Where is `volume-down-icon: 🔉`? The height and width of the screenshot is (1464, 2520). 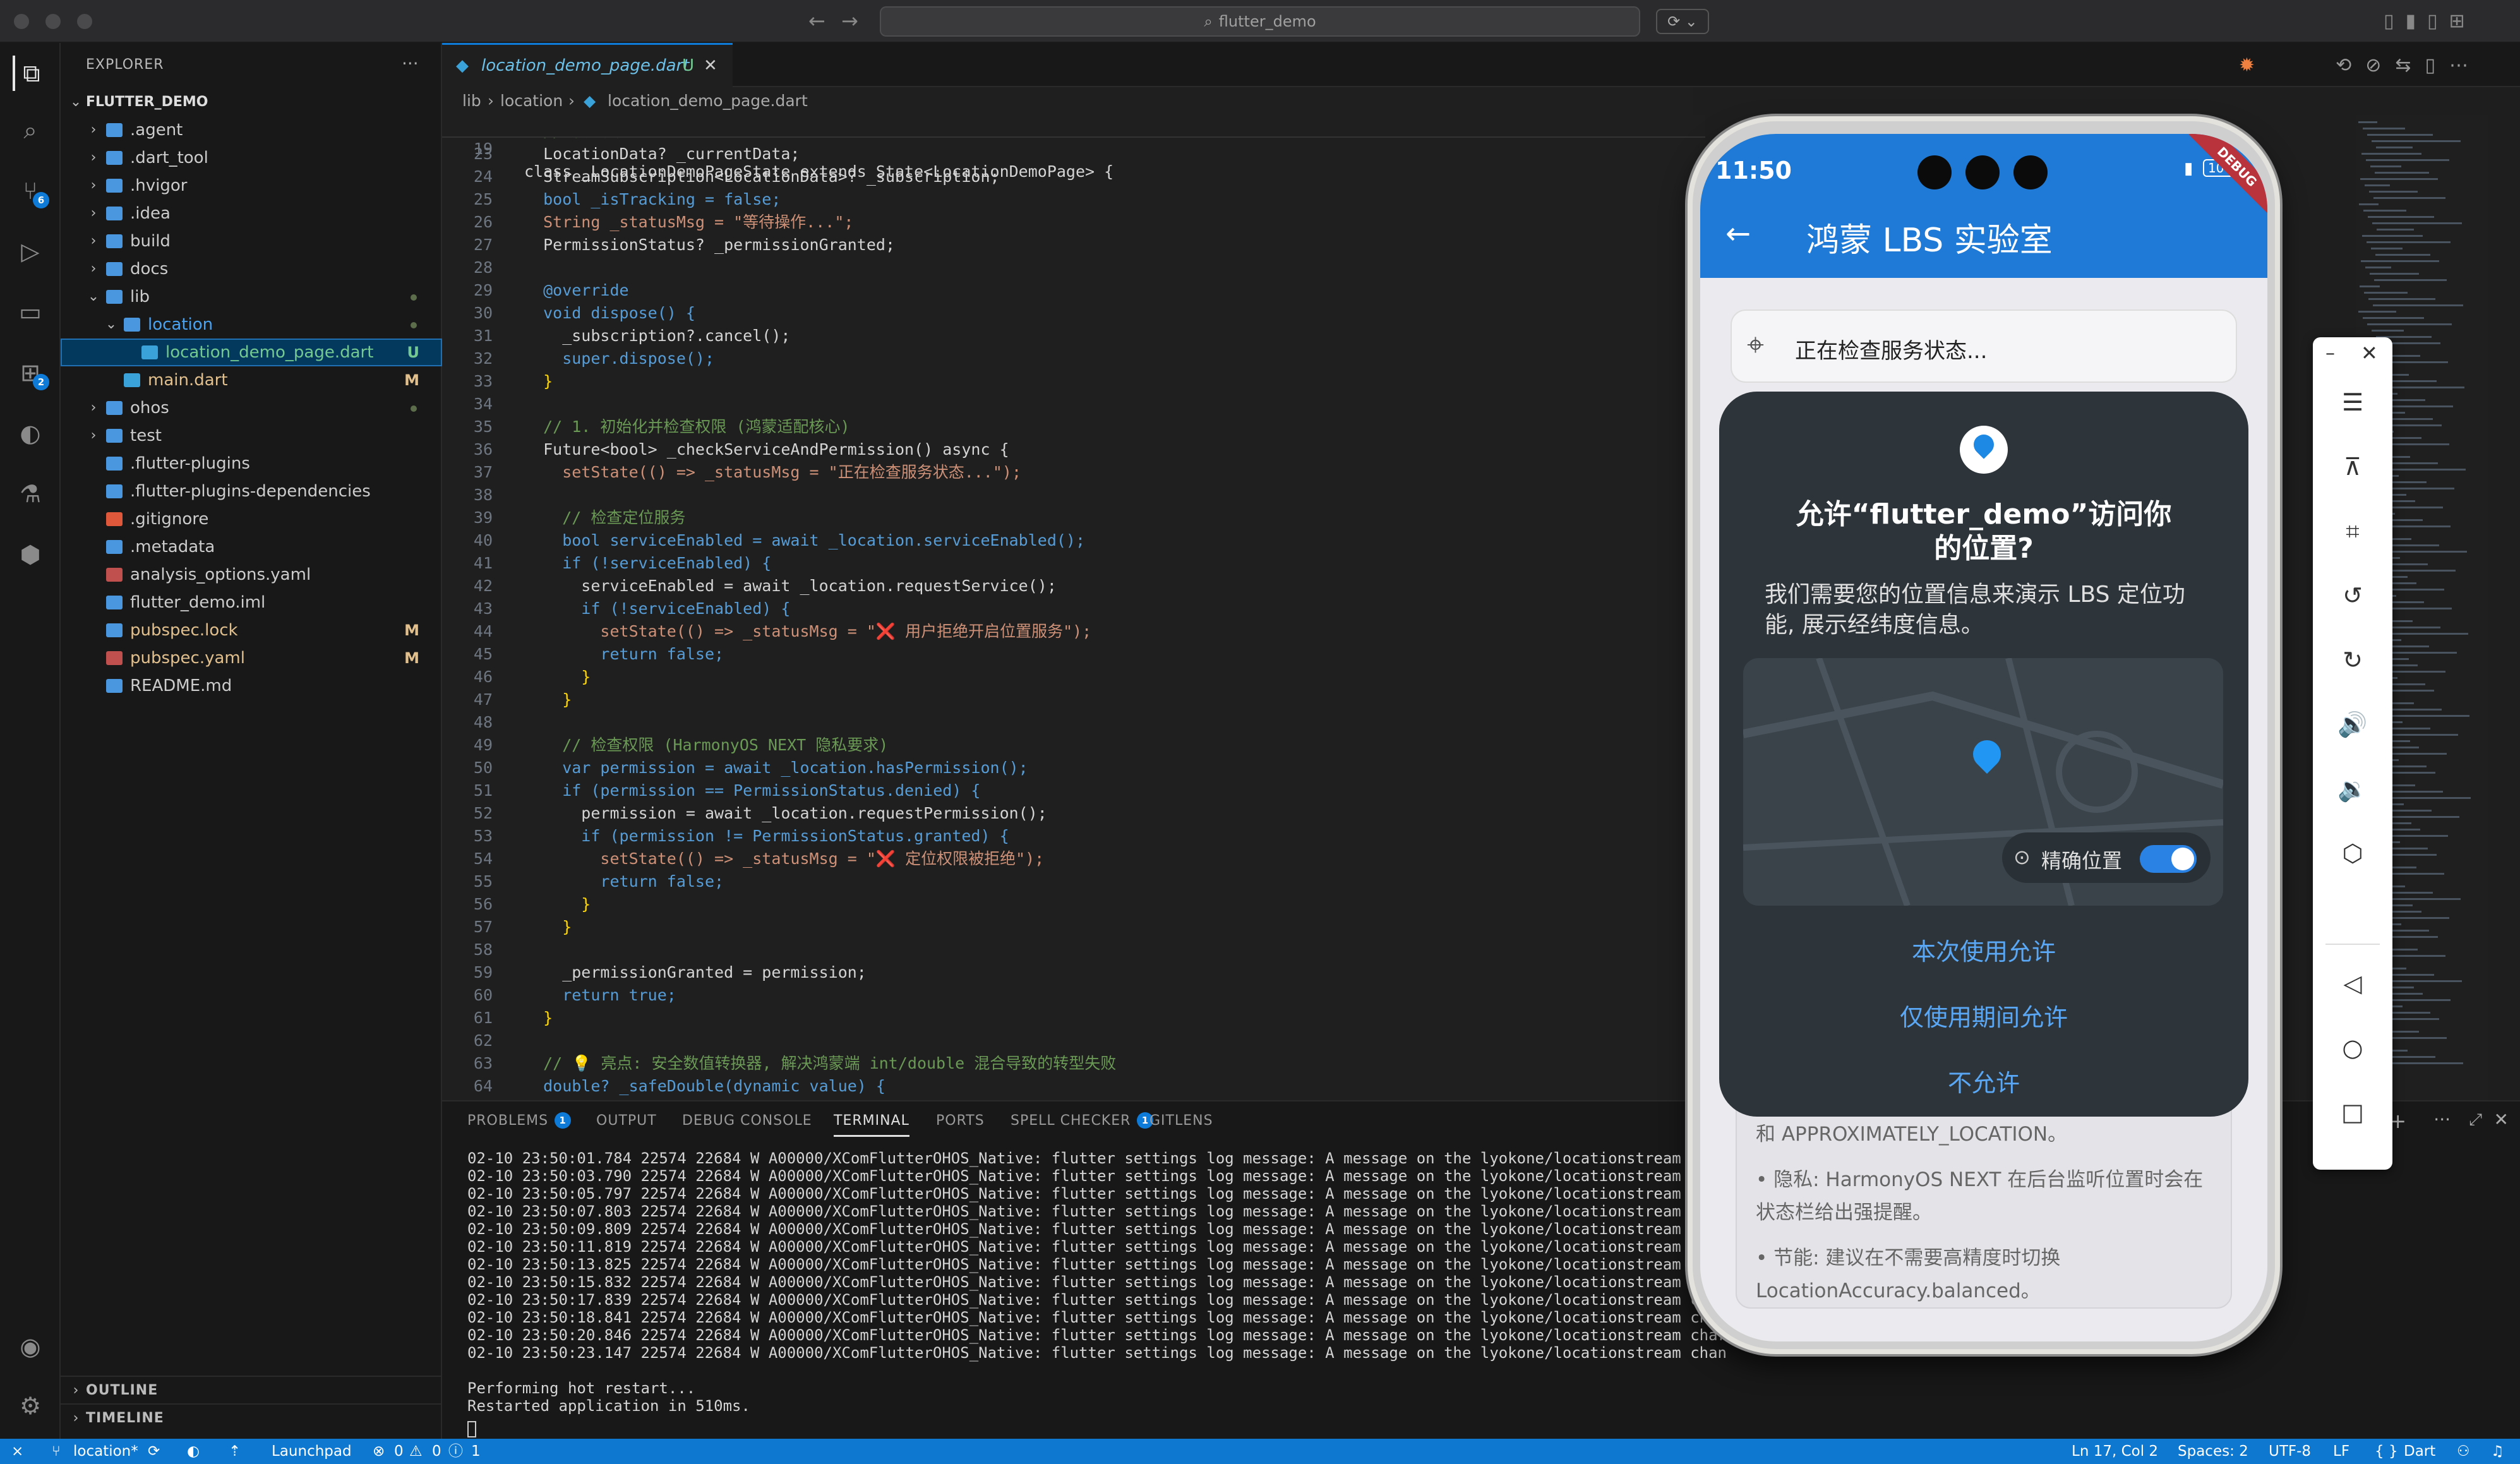 volume-down-icon: 🔉 is located at coordinates (2352, 789).